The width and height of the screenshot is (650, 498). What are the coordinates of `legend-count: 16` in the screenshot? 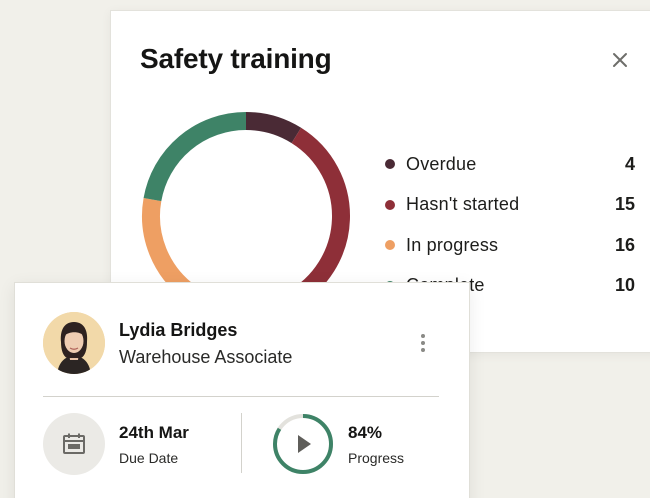 It's located at (624, 244).